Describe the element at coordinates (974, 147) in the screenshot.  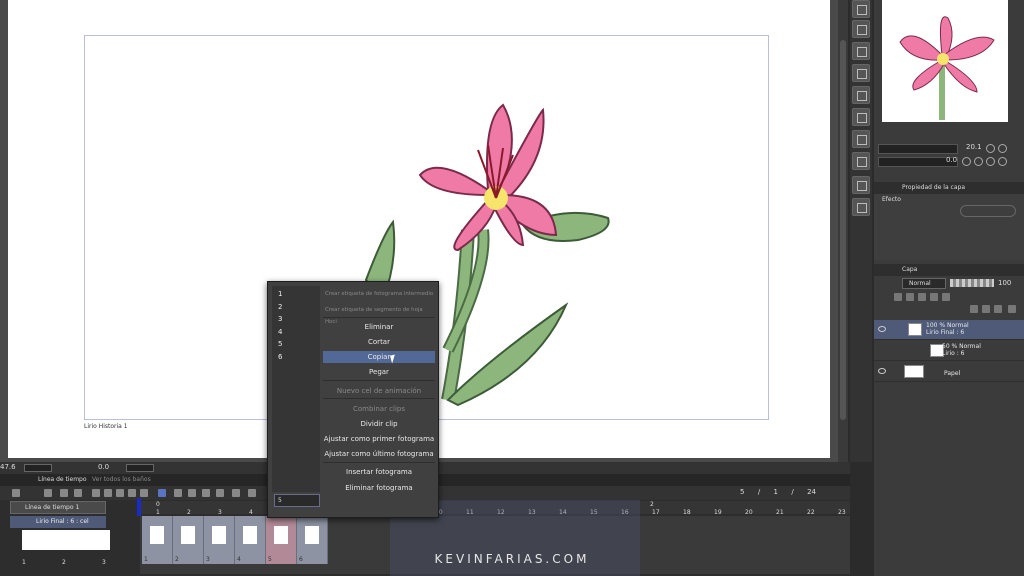
I see `zoom-value: 20.1` at that location.